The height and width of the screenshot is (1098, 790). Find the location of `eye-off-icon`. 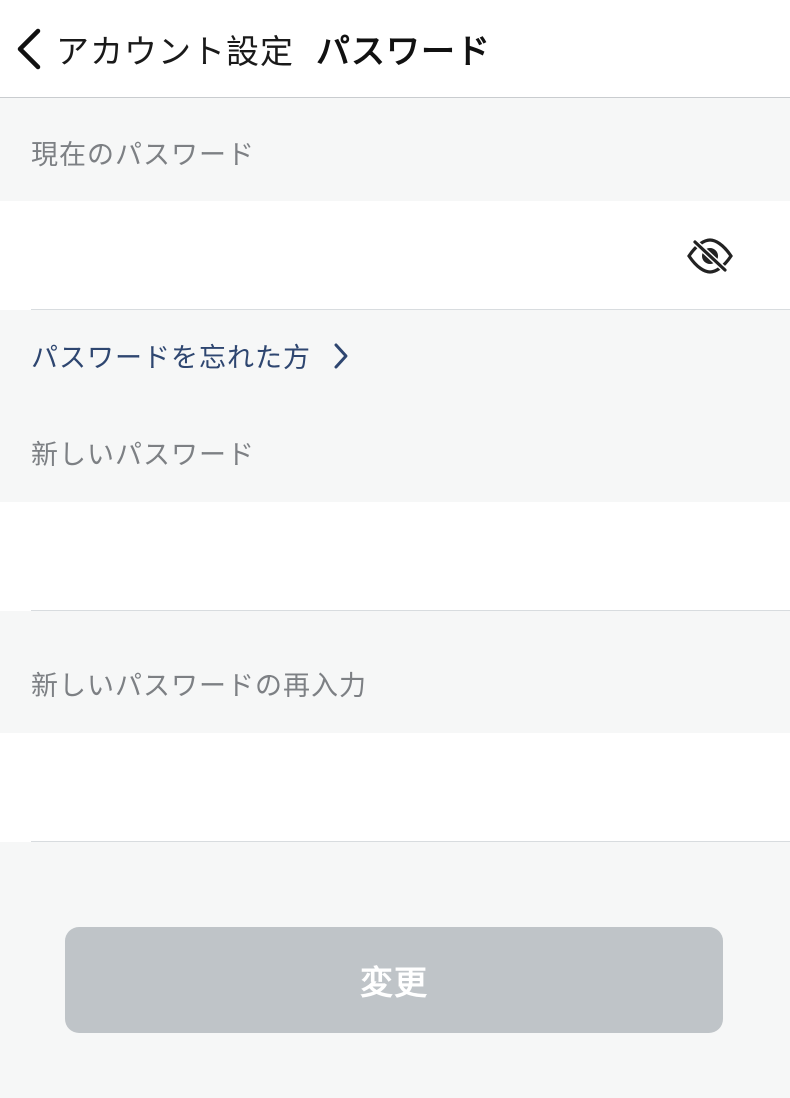

eye-off-icon is located at coordinates (710, 256).